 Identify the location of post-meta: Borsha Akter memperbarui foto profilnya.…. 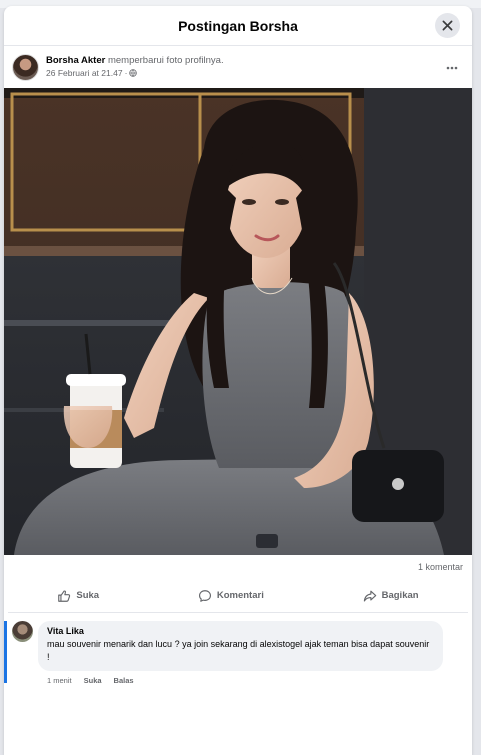
(135, 66).